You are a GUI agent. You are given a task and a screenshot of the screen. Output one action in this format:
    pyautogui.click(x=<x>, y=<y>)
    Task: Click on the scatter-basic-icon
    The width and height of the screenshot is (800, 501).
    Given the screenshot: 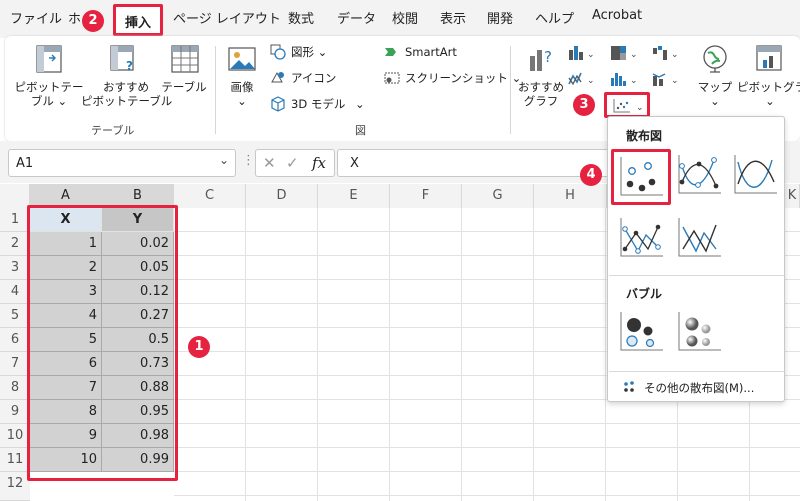 What is the action you would take?
    pyautogui.click(x=641, y=176)
    